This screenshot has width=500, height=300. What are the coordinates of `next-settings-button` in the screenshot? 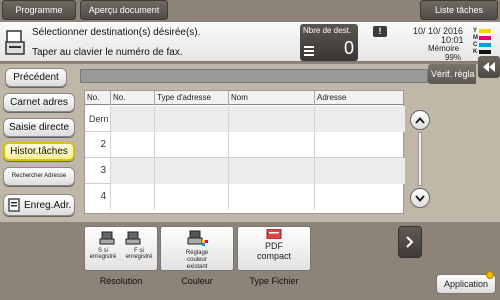 It's located at (410, 242).